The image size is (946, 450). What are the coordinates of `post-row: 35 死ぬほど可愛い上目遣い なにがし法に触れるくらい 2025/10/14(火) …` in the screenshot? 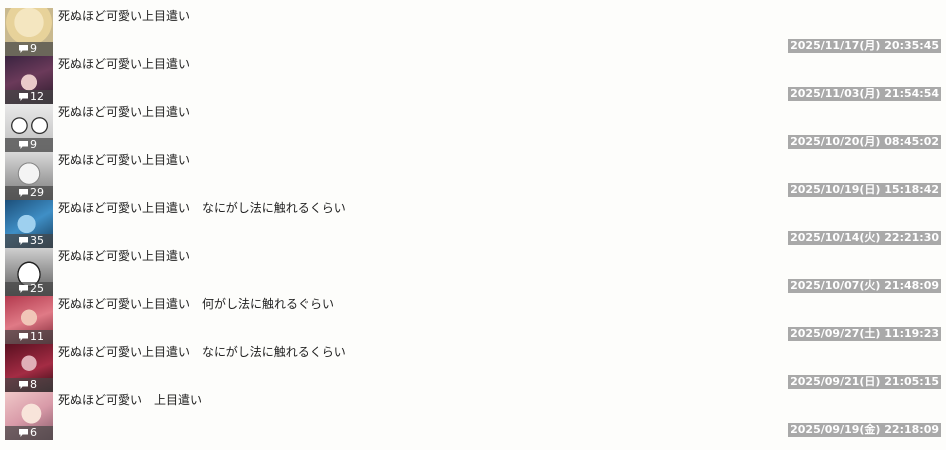 It's located at (473, 220).